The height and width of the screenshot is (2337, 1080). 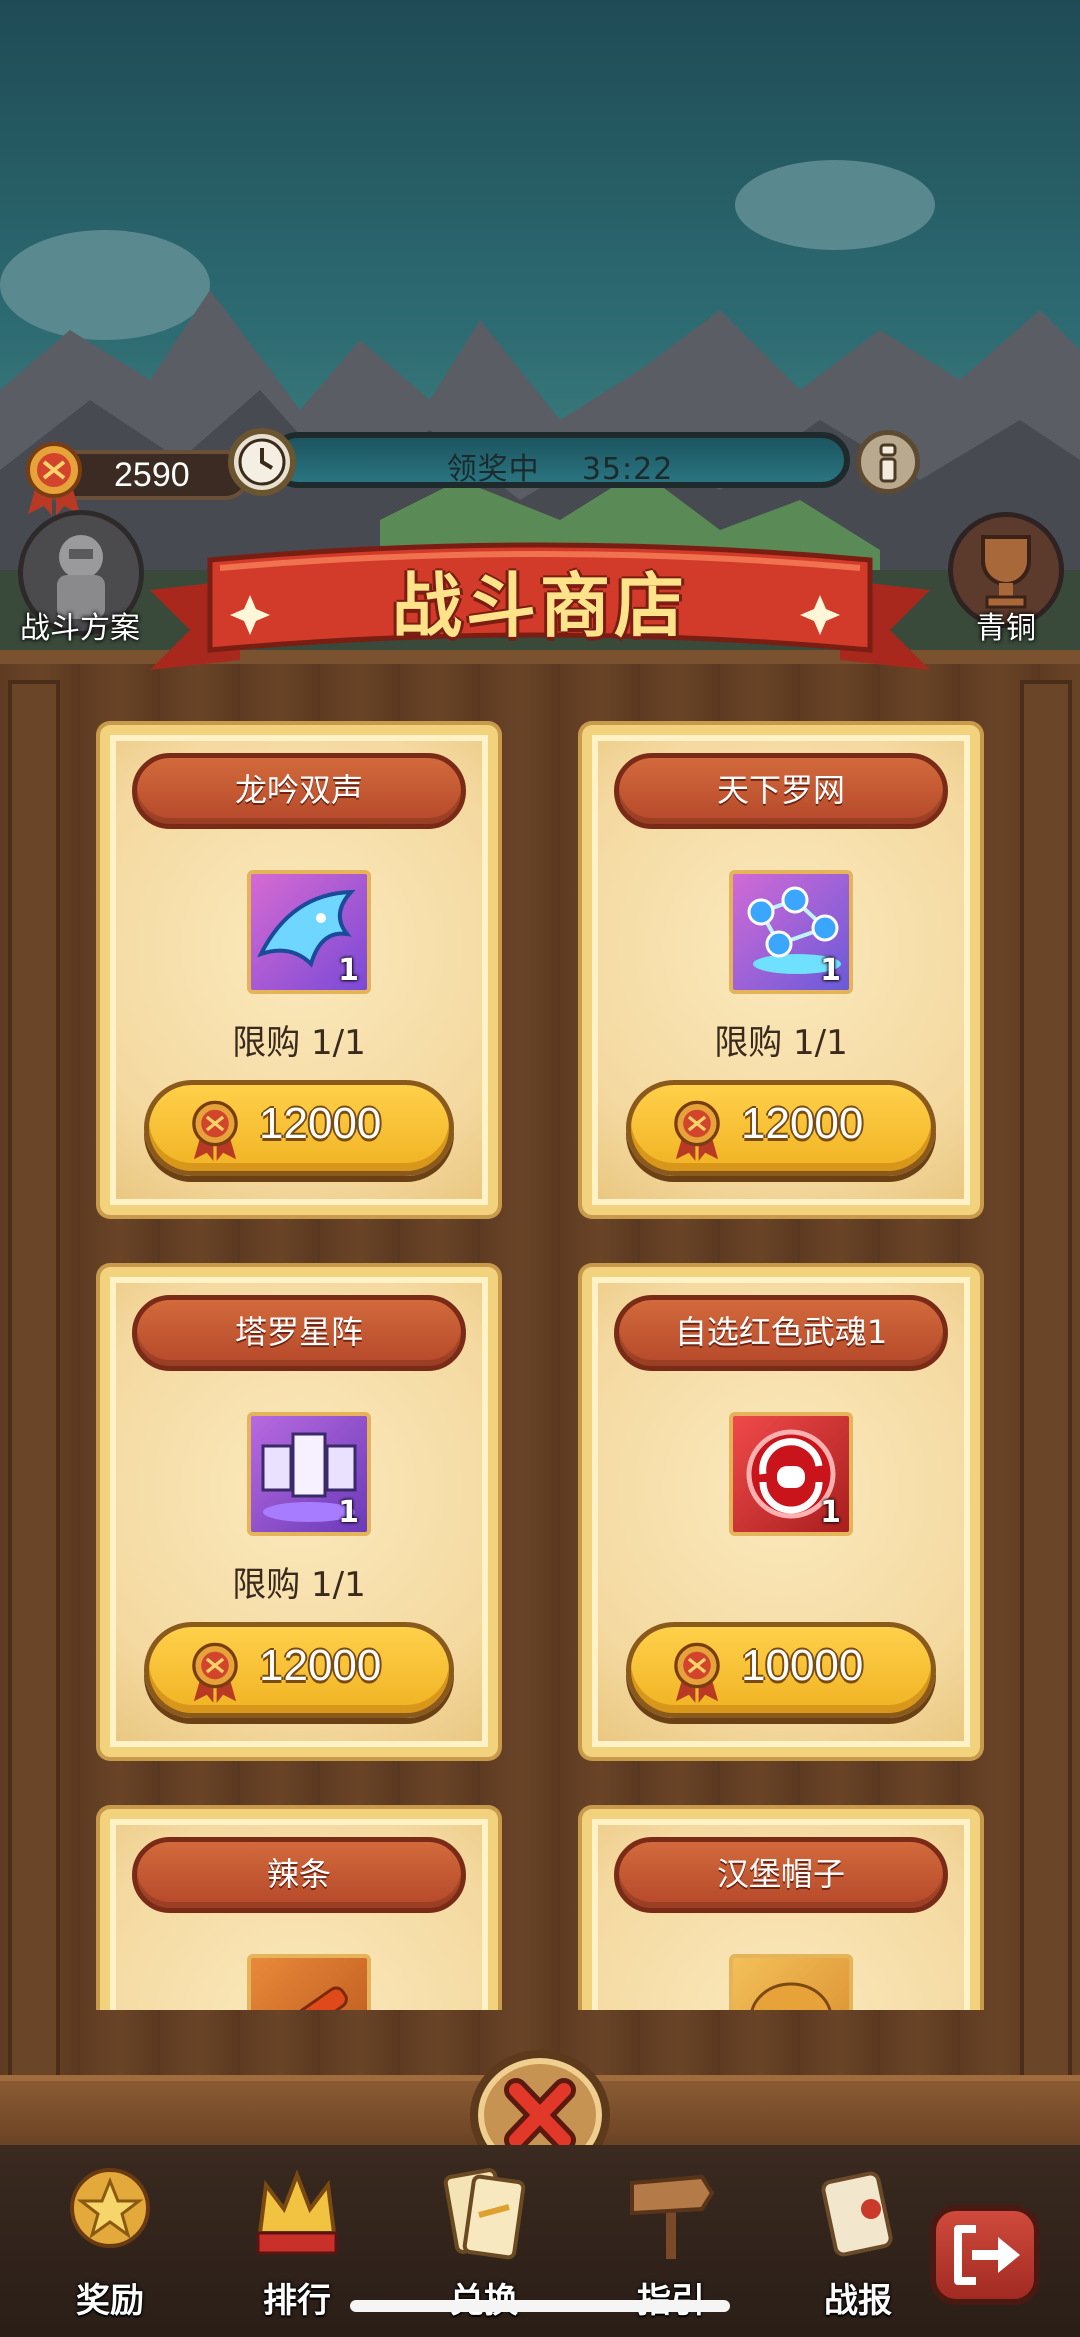 I want to click on buy-button: 10000, so click(x=781, y=1670).